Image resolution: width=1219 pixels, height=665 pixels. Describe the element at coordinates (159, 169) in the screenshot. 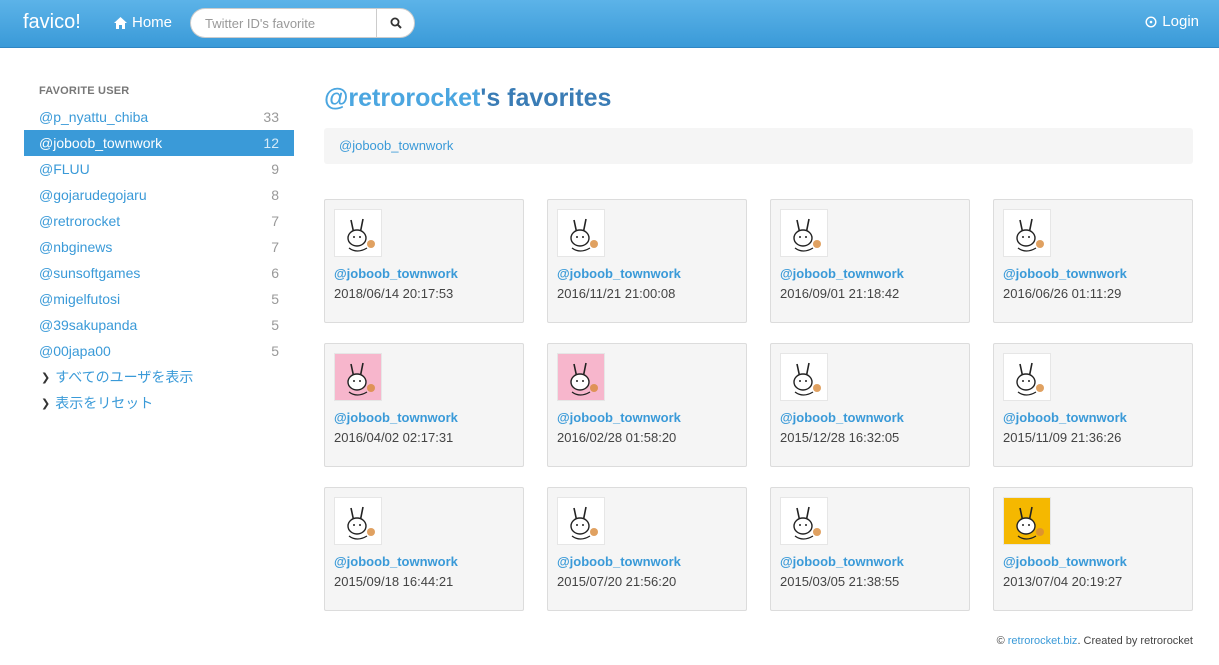

I see `sidebar-user-item: @FLUU 9` at that location.